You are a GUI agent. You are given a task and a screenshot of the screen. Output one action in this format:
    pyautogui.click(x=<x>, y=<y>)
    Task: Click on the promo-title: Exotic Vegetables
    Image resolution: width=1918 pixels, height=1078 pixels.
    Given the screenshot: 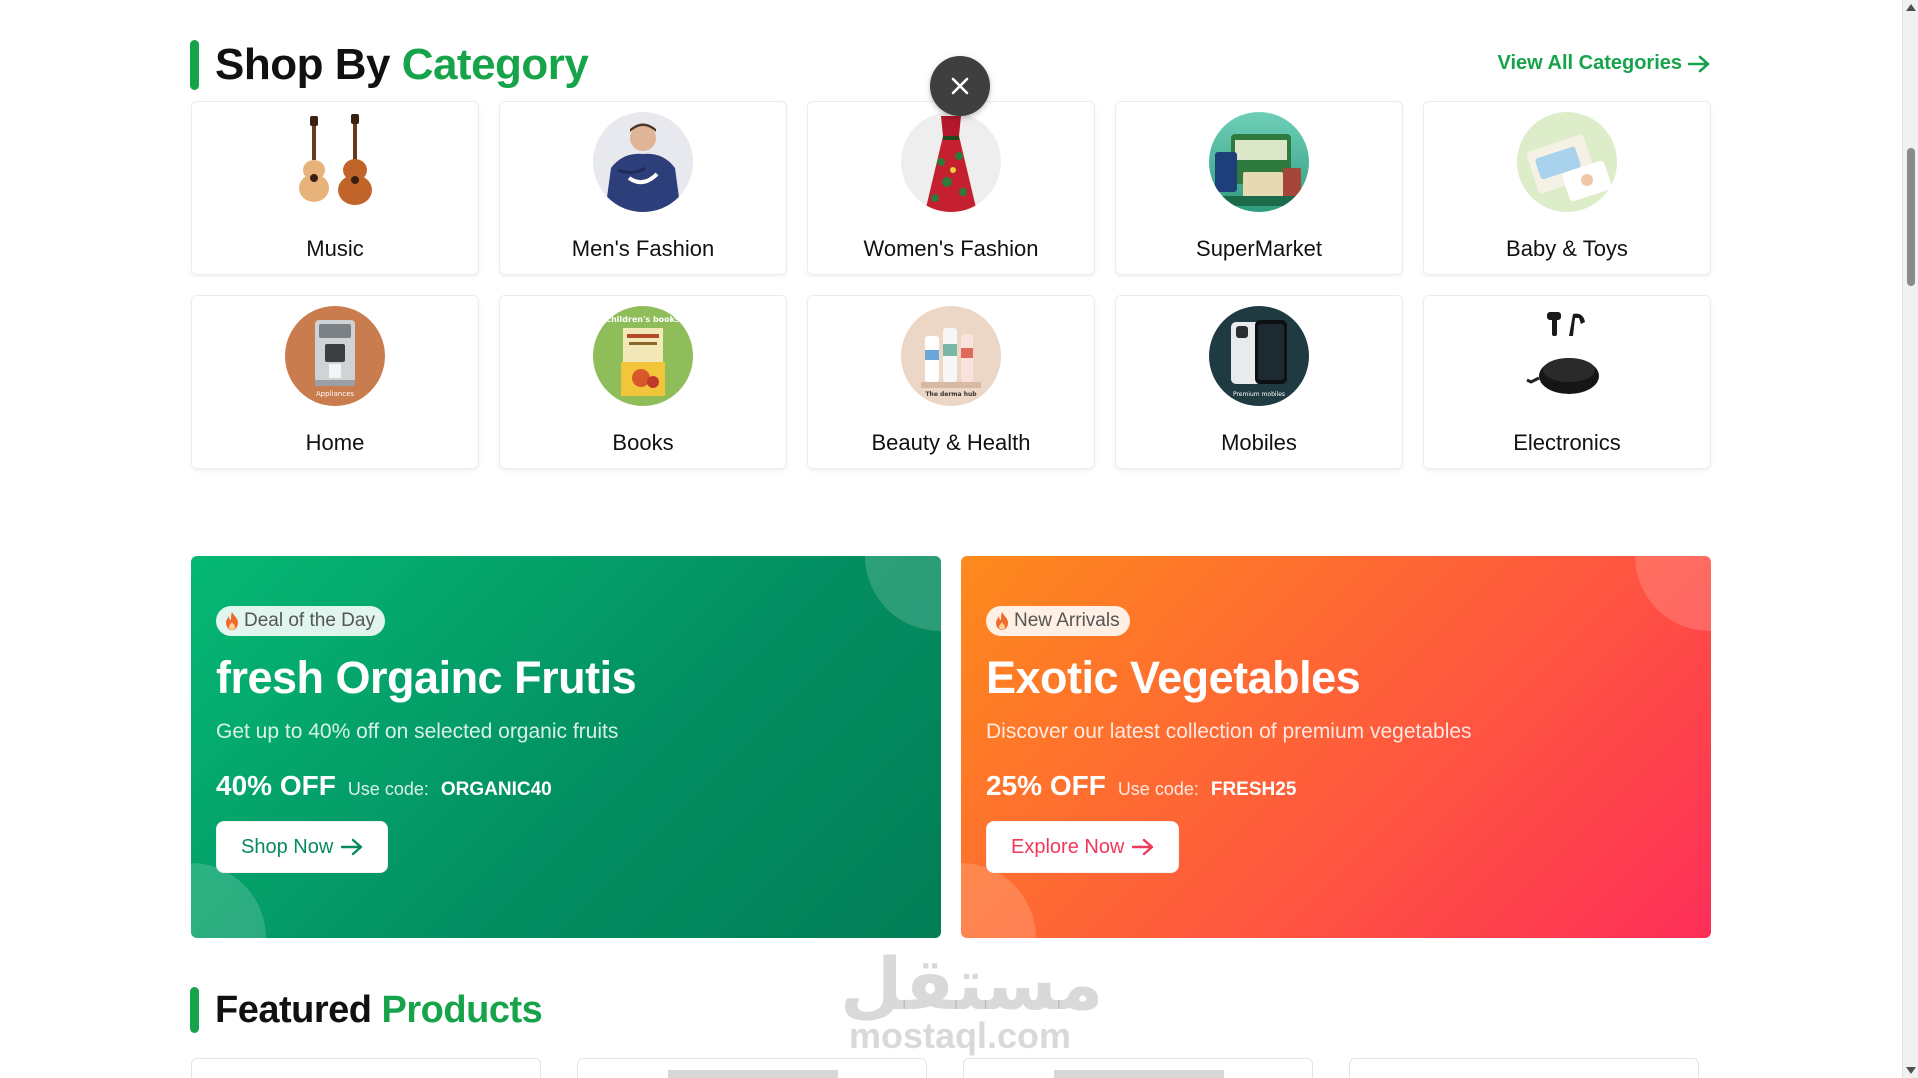 What is the action you would take?
    pyautogui.click(x=1173, y=677)
    